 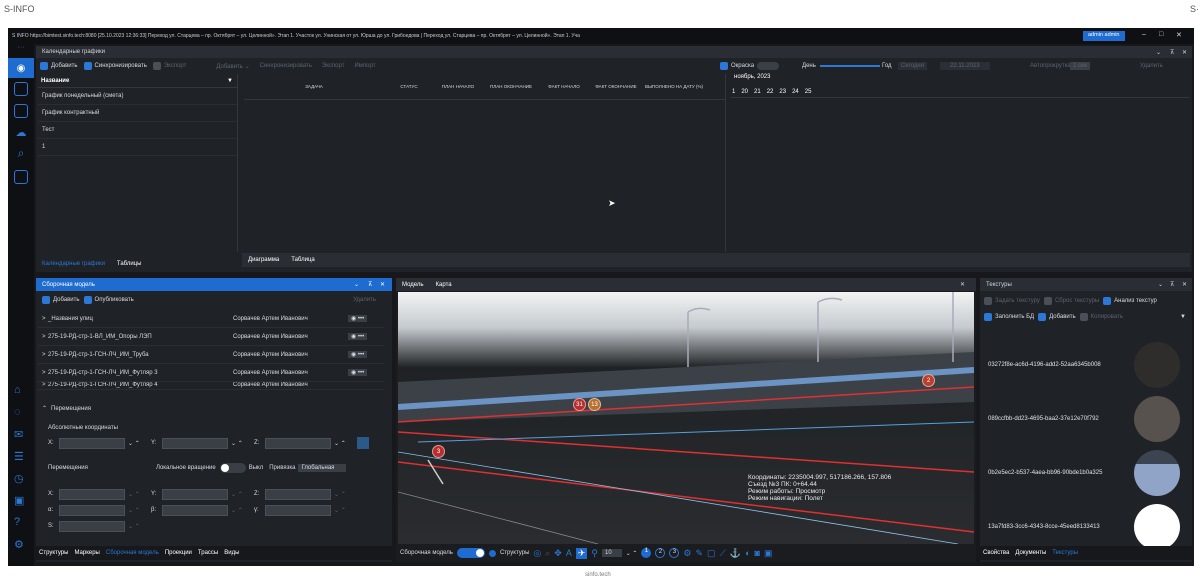 I want to click on menu-dots-icon: ···, so click(x=21, y=51).